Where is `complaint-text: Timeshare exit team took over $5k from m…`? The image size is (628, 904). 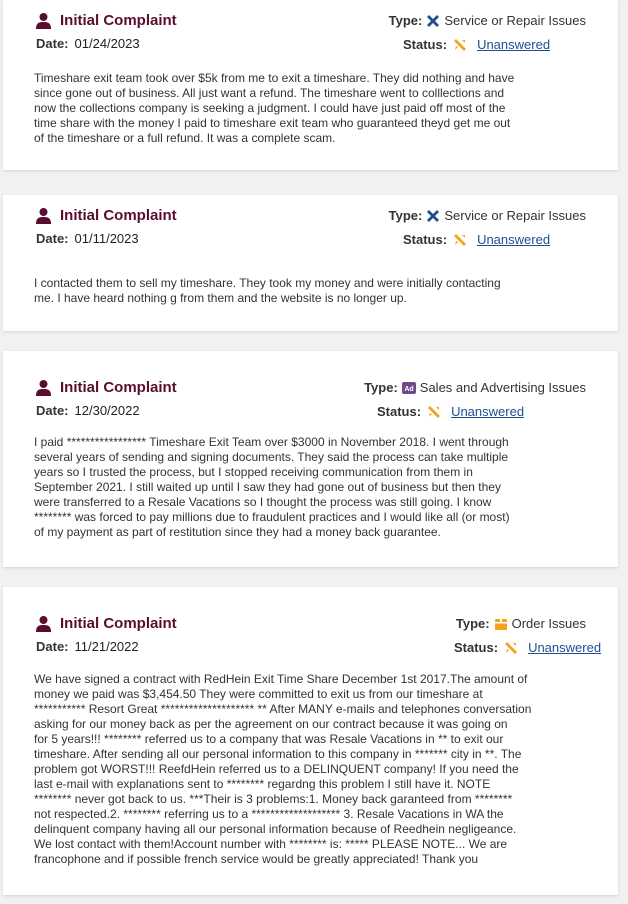
complaint-text: Timeshare exit team took over $5k from m… is located at coordinates (274, 108).